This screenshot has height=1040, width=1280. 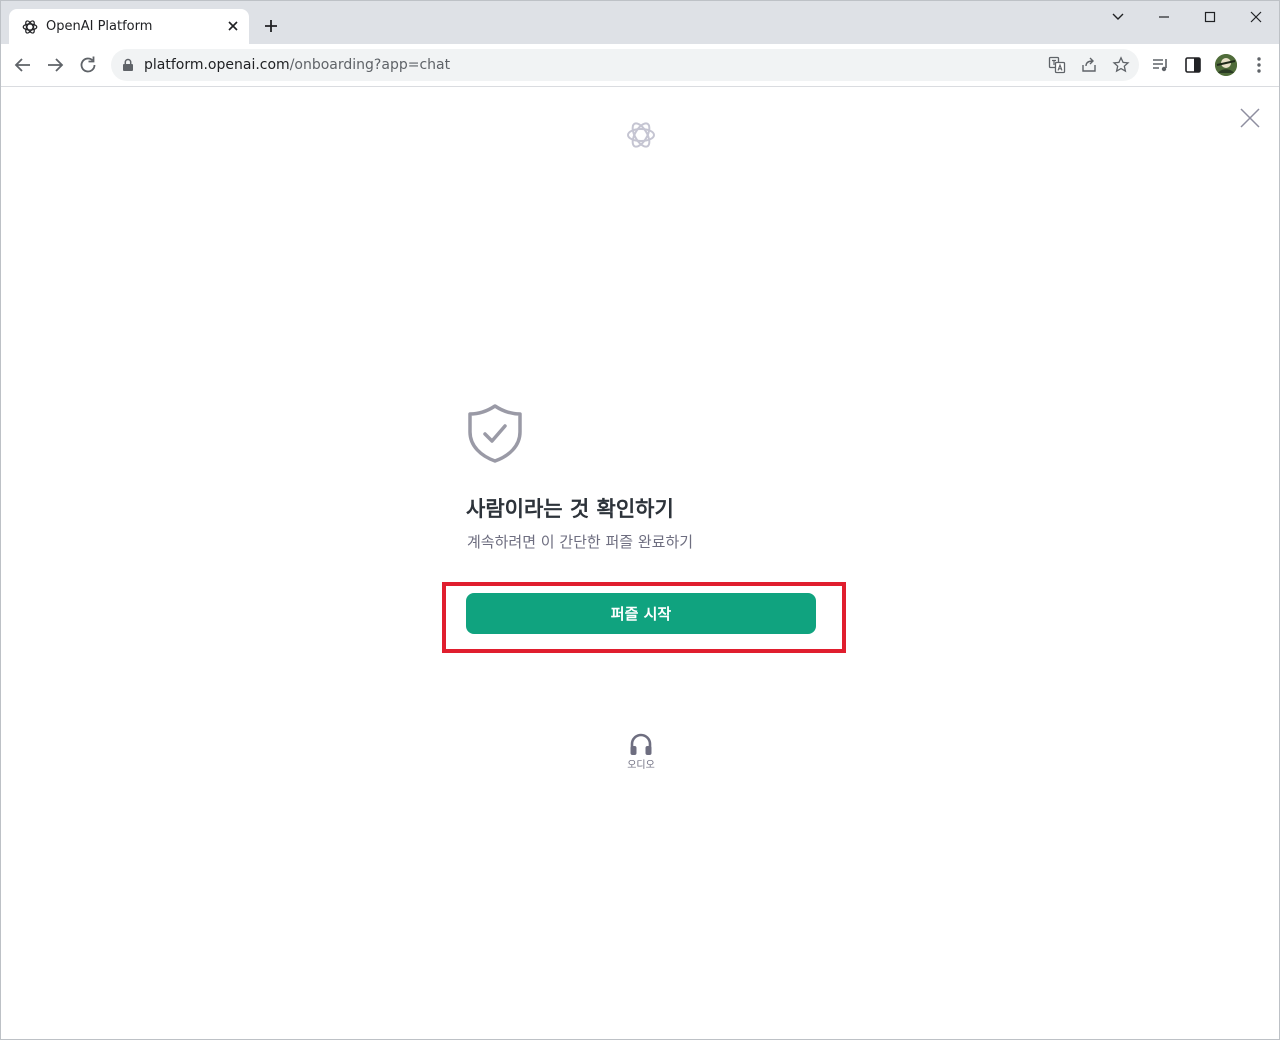 What do you see at coordinates (1121, 65) in the screenshot?
I see `star-icon` at bounding box center [1121, 65].